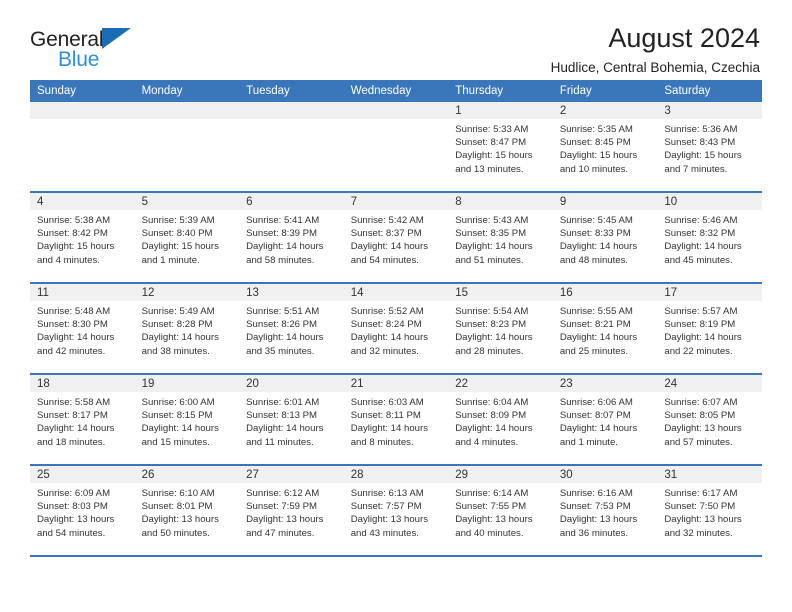 Image resolution: width=792 pixels, height=612 pixels. What do you see at coordinates (386, 234) in the screenshot?
I see `sunset-text: Sunset: 8:37 PM` at bounding box center [386, 234].